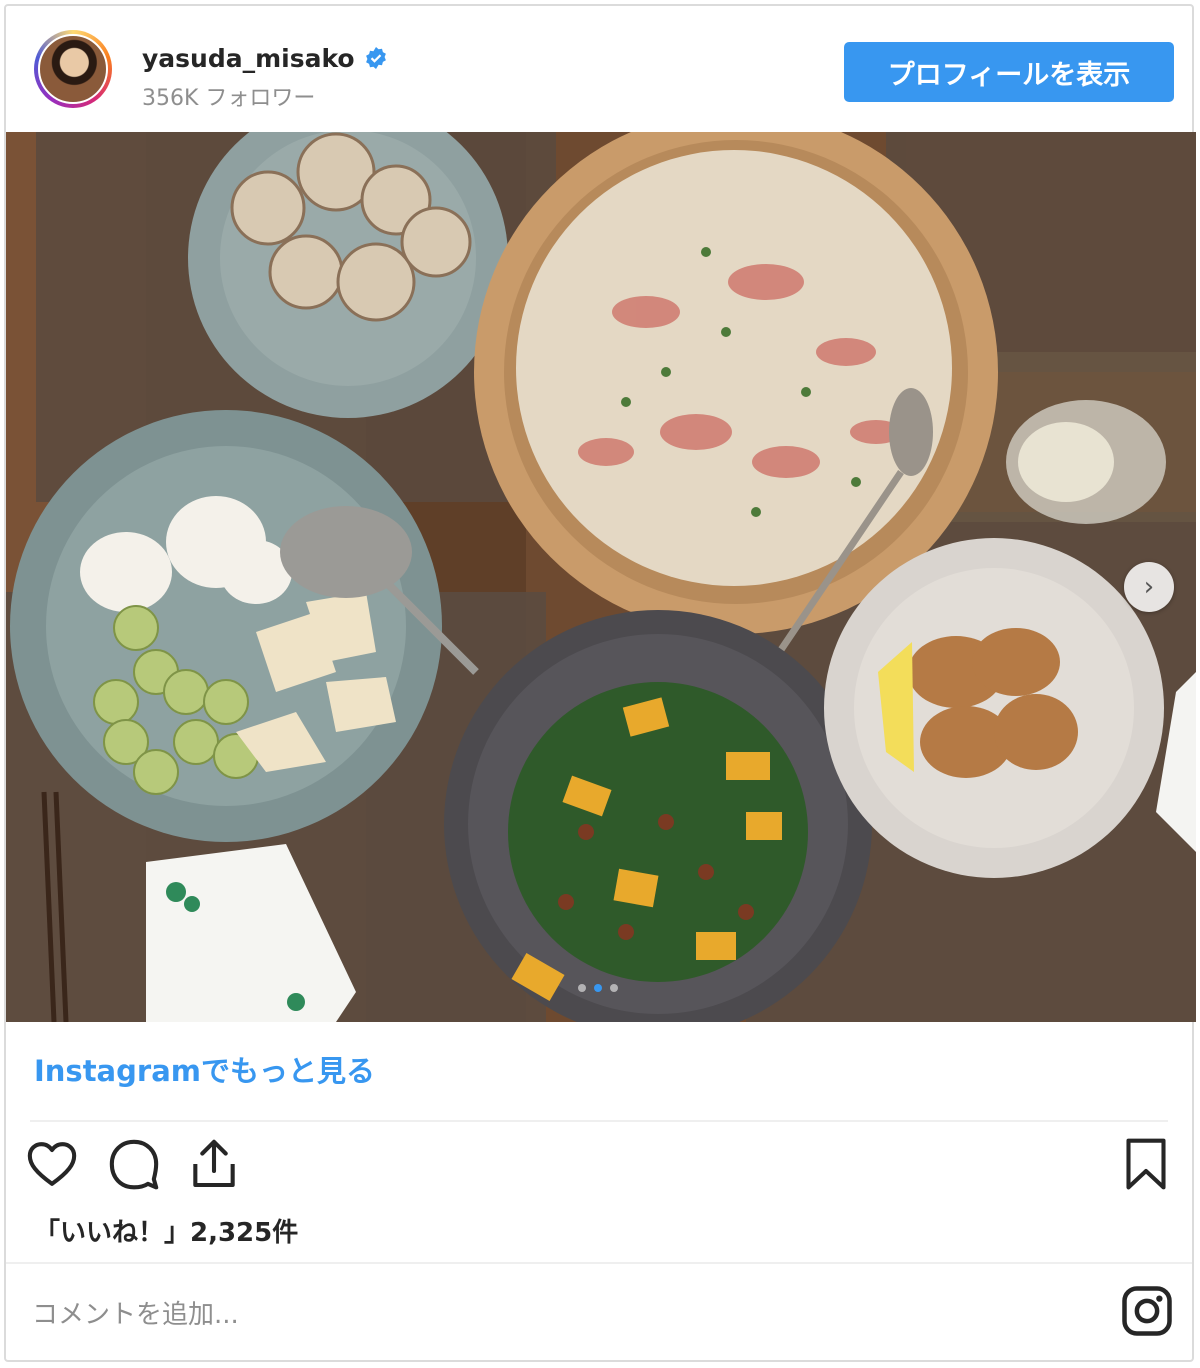 The width and height of the screenshot is (1200, 1368). I want to click on instagram-logo-icon, so click(1147, 1311).